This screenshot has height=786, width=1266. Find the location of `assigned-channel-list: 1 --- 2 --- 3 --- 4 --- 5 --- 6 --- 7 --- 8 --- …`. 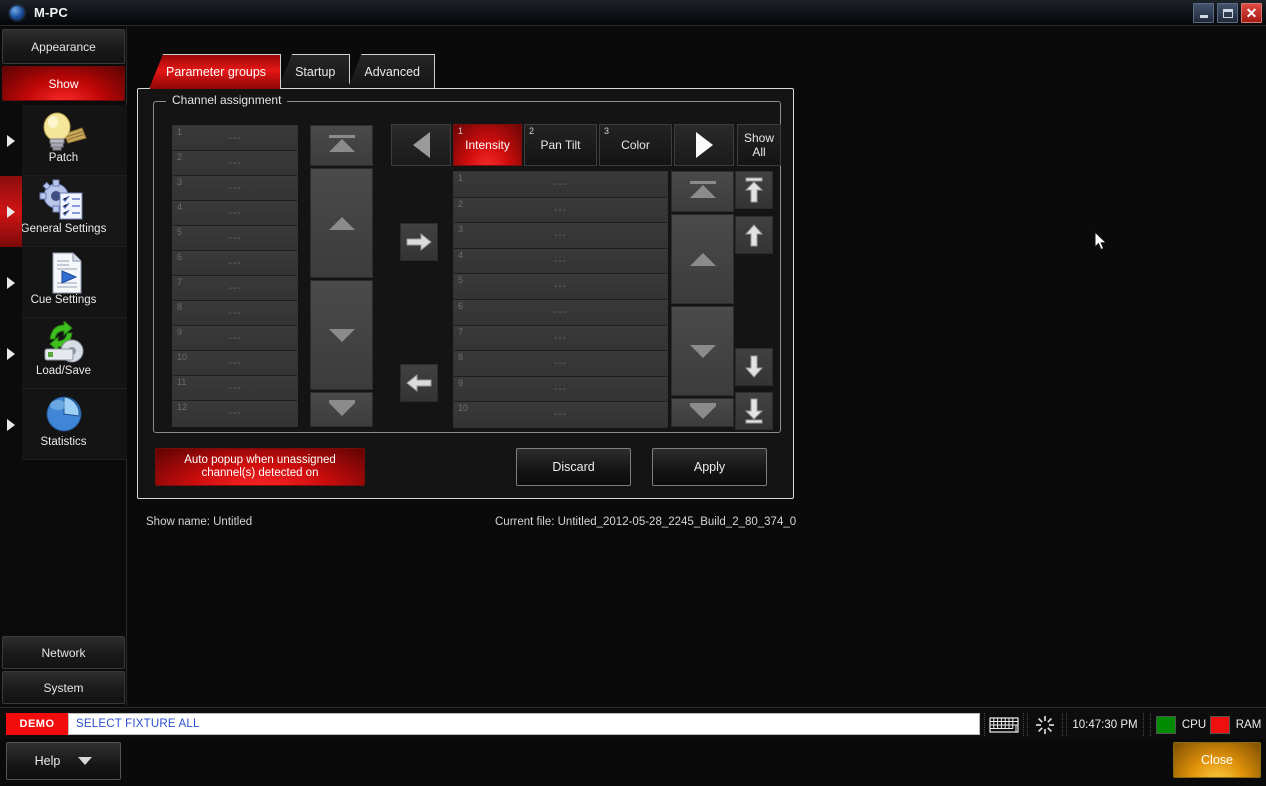

assigned-channel-list: 1 --- 2 --- 3 --- 4 --- 5 --- 6 --- 7 --- 8 --- … is located at coordinates (560, 299).